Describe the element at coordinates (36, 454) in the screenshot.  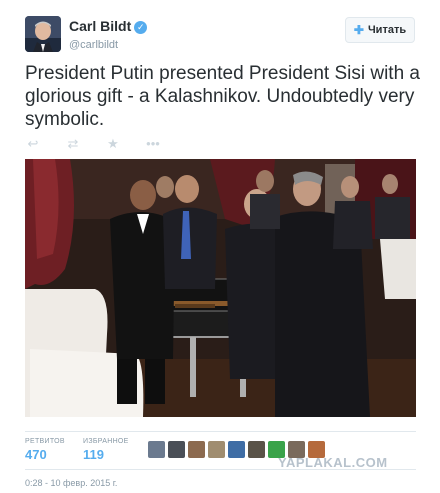
I see `retweets-count: 470` at that location.